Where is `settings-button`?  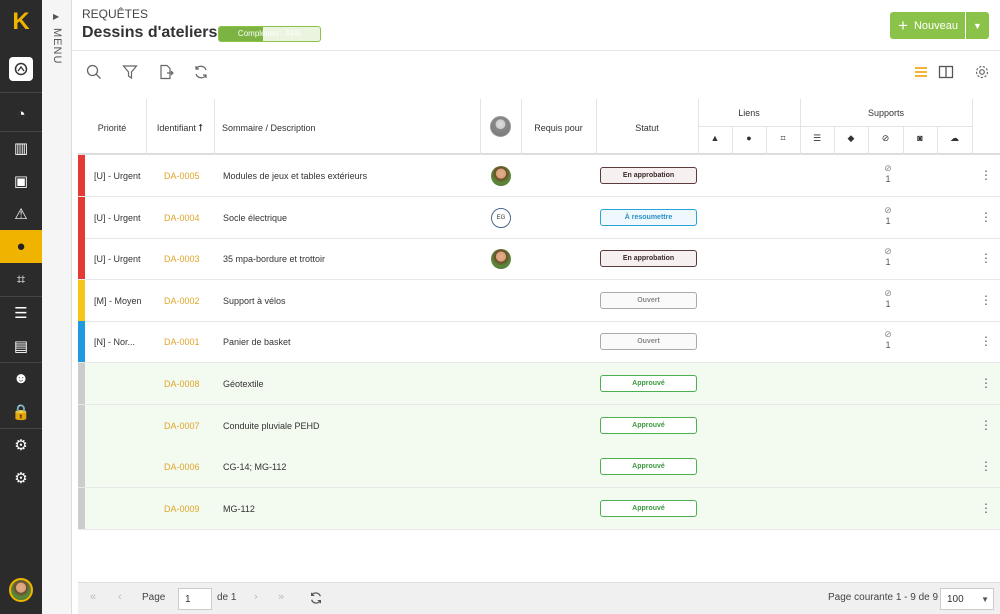 settings-button is located at coordinates (982, 72).